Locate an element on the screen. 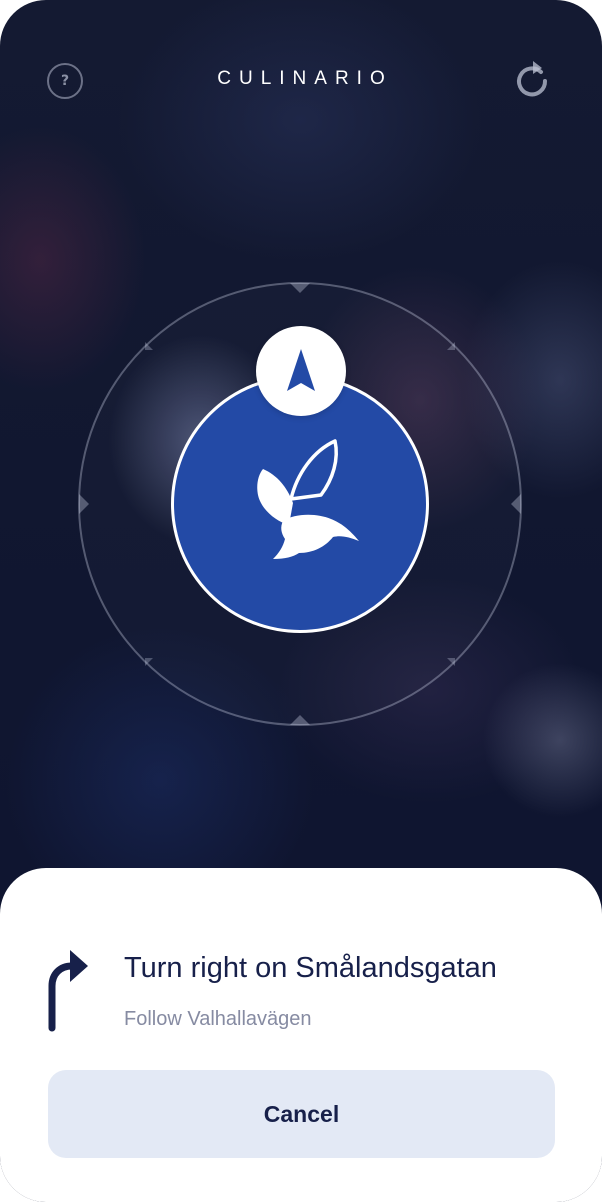 This screenshot has height=1202, width=602. turn-direction is located at coordinates (65, 988).